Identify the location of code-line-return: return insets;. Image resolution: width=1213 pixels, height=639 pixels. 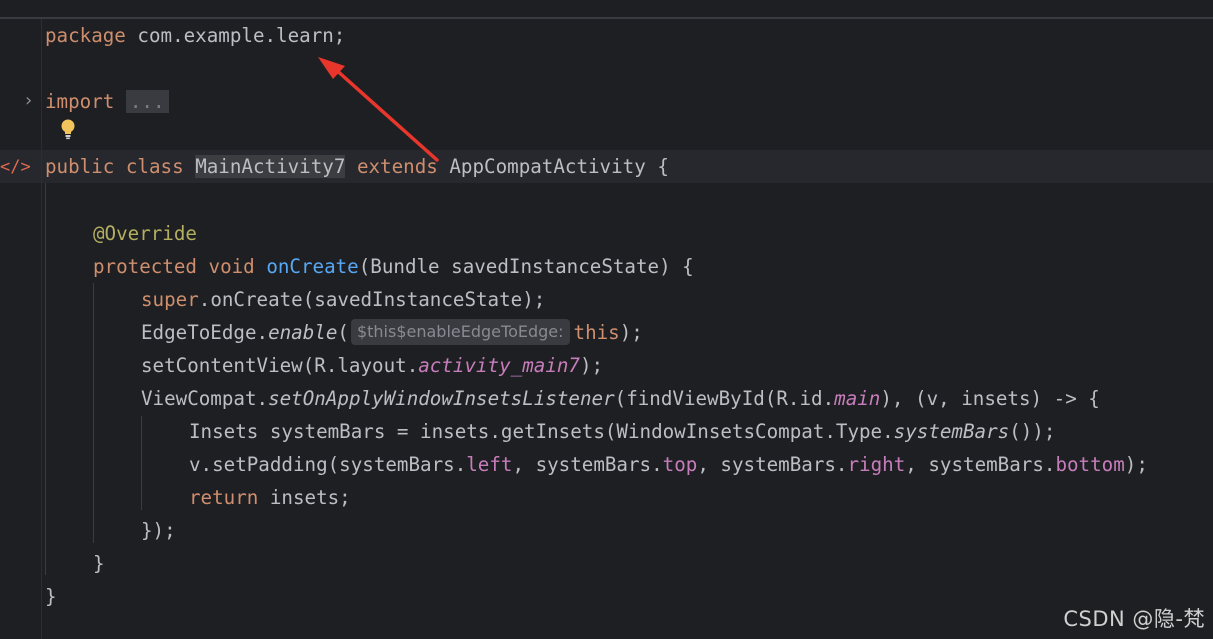
(270, 497).